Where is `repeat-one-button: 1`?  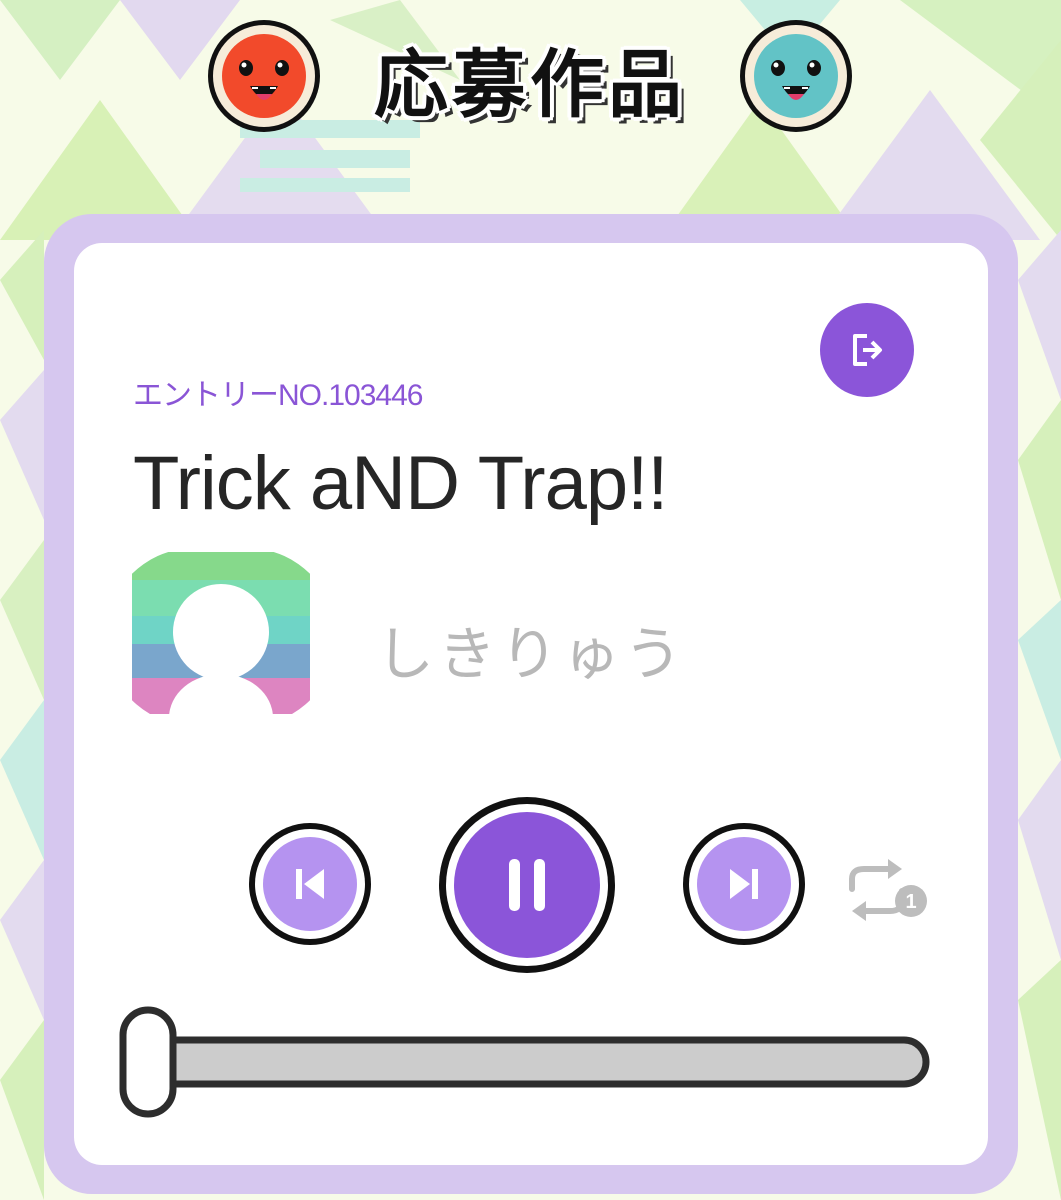 repeat-one-button: 1 is located at coordinates (886, 890).